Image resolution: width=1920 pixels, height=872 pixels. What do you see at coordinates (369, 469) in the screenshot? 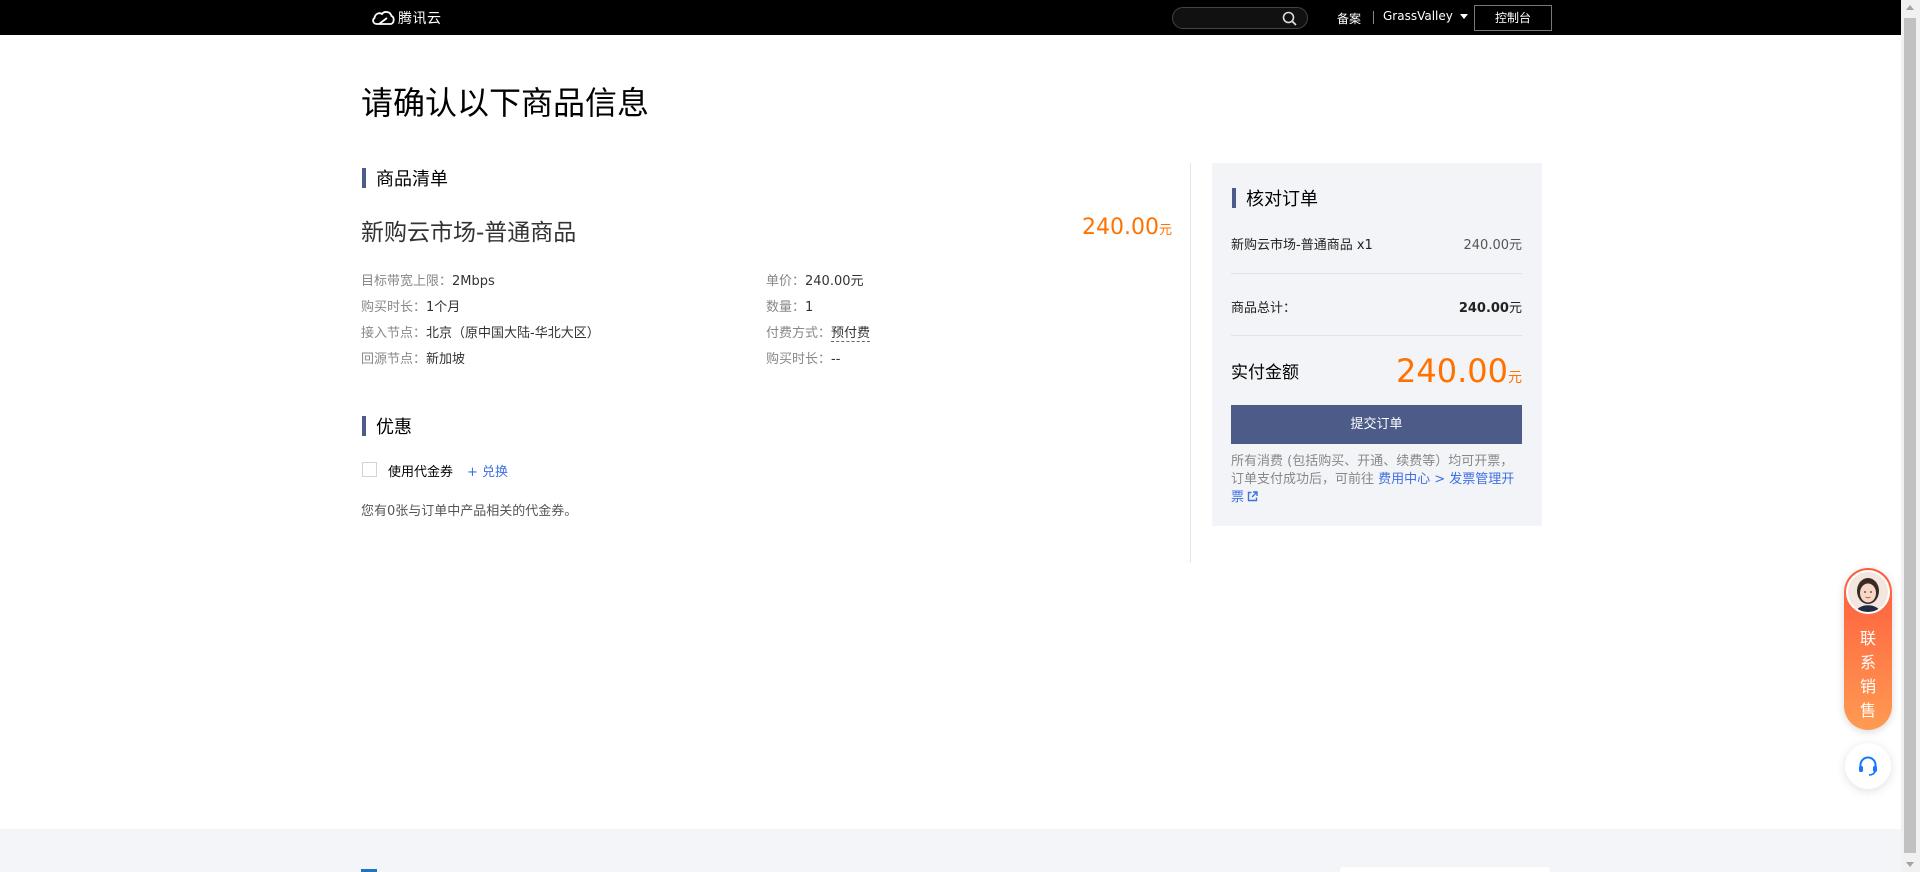
I see `use-voucher-checkbox` at bounding box center [369, 469].